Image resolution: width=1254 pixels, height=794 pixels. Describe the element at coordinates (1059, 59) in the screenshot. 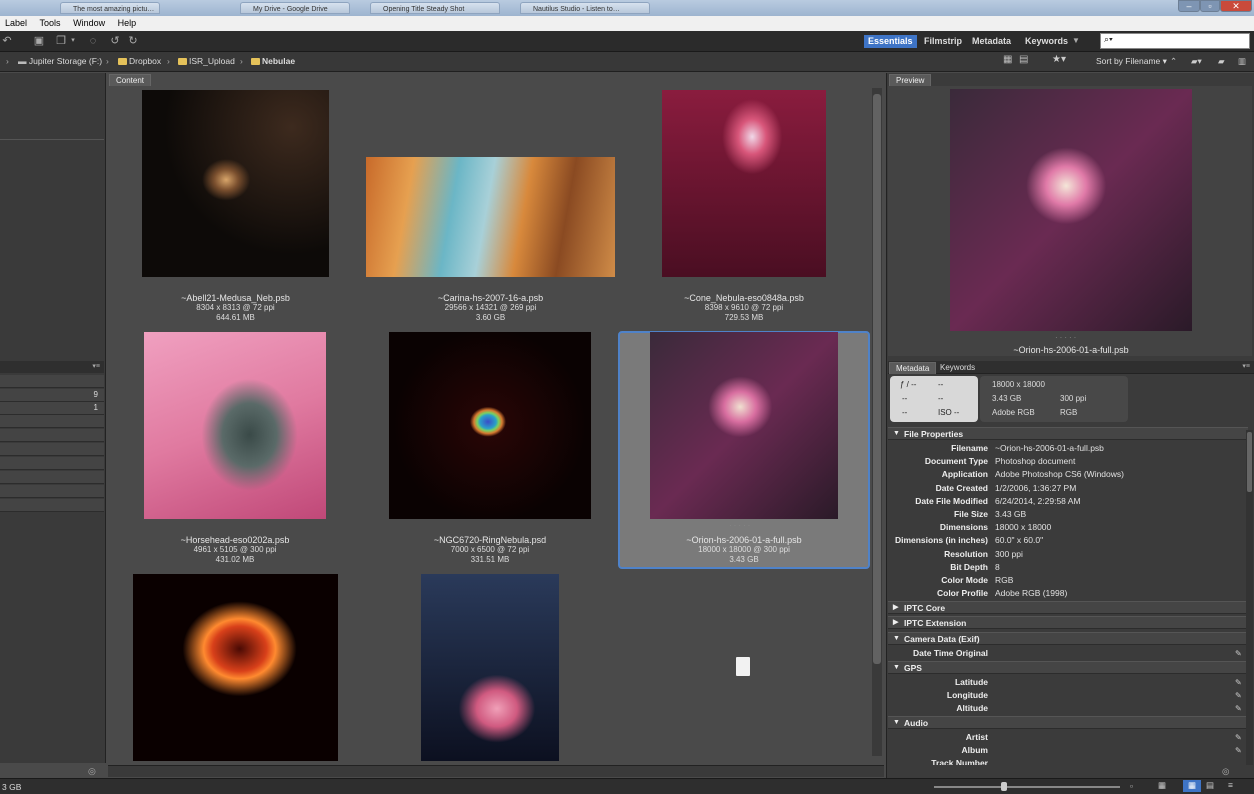

I see `star-filter-icon: ★▾` at that location.